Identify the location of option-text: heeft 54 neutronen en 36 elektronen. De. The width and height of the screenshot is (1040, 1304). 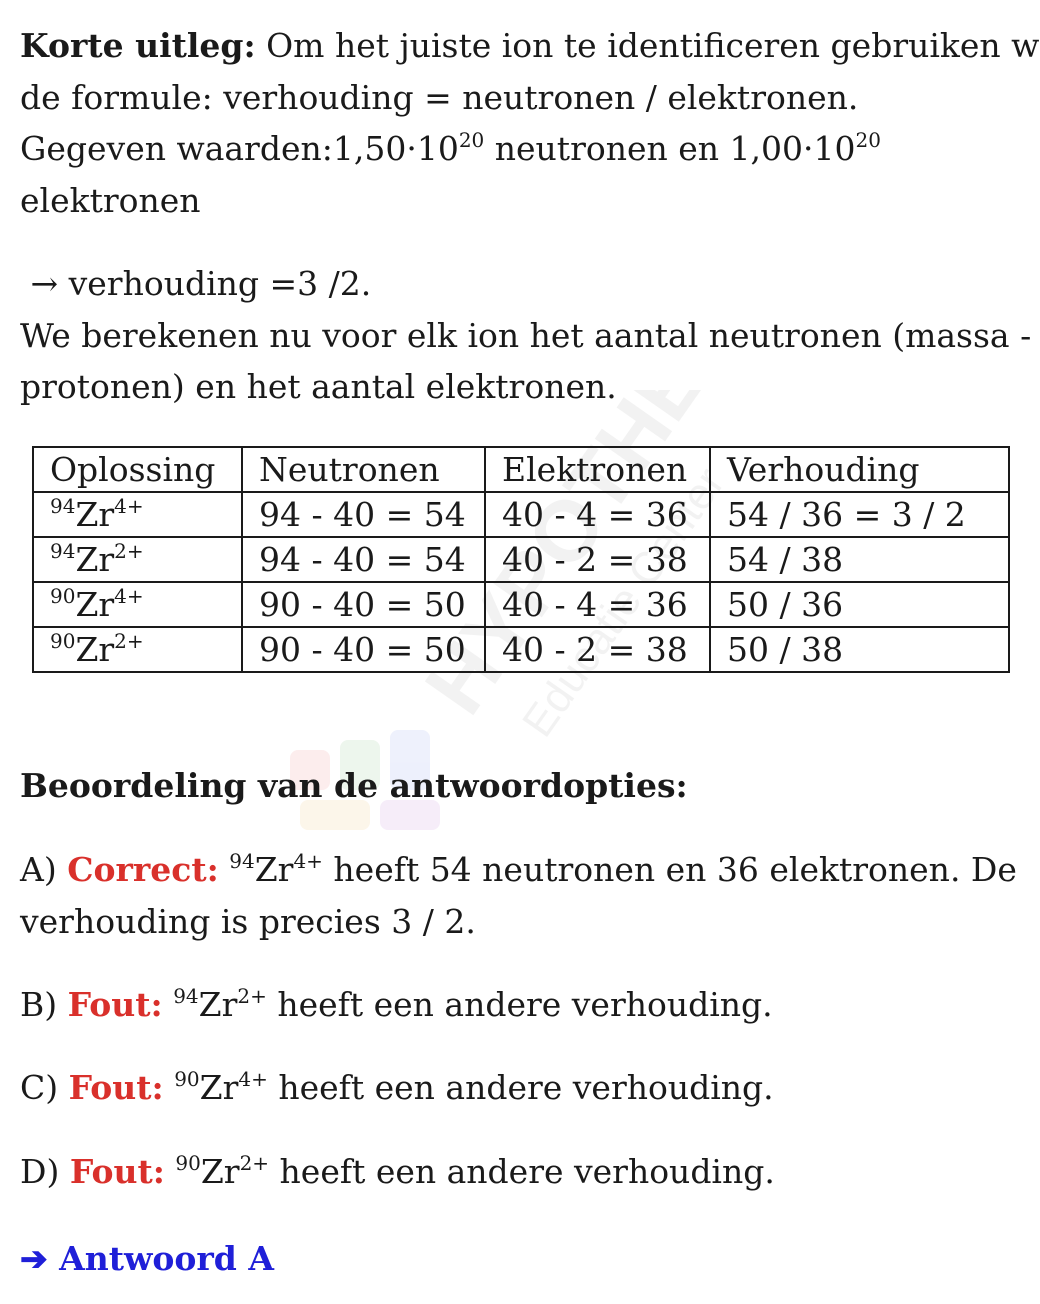
(669, 869).